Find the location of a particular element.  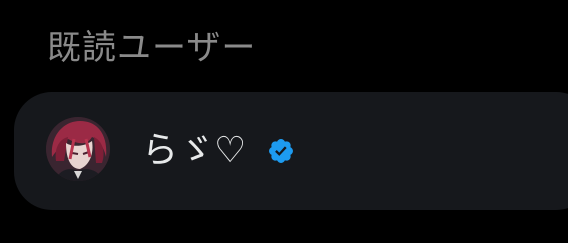

avatar-image is located at coordinates (78, 149).